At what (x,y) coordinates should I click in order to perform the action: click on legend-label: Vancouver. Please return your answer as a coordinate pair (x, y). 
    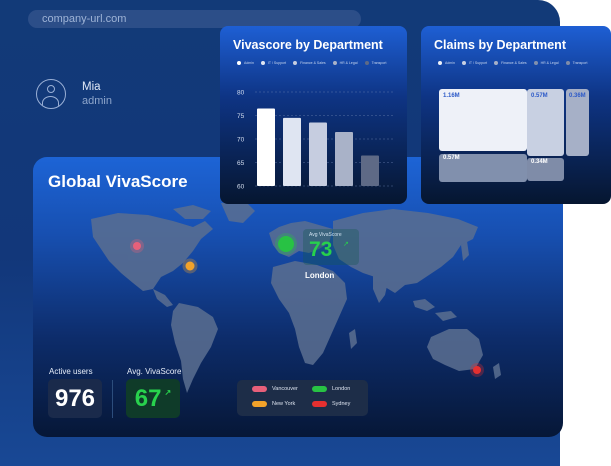
    Looking at the image, I should click on (285, 389).